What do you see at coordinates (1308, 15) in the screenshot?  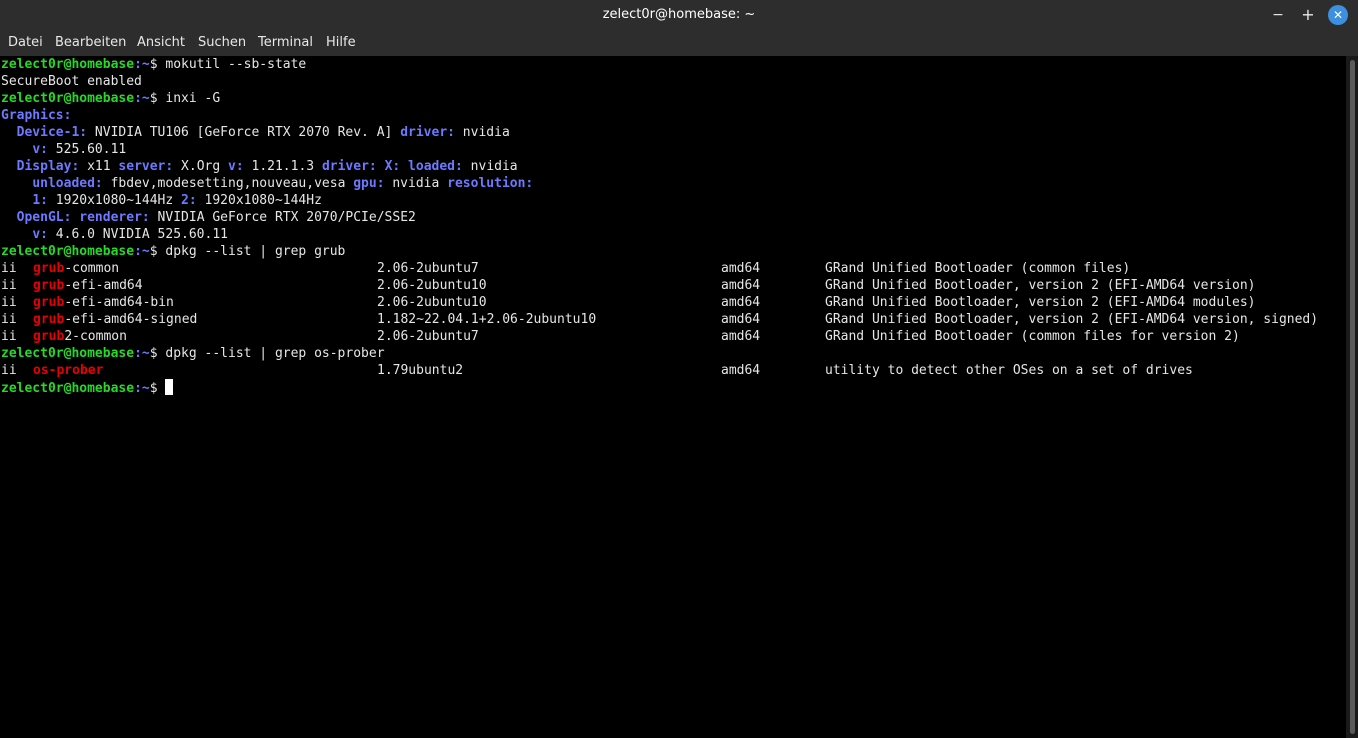 I see `maximize-icon: +` at bounding box center [1308, 15].